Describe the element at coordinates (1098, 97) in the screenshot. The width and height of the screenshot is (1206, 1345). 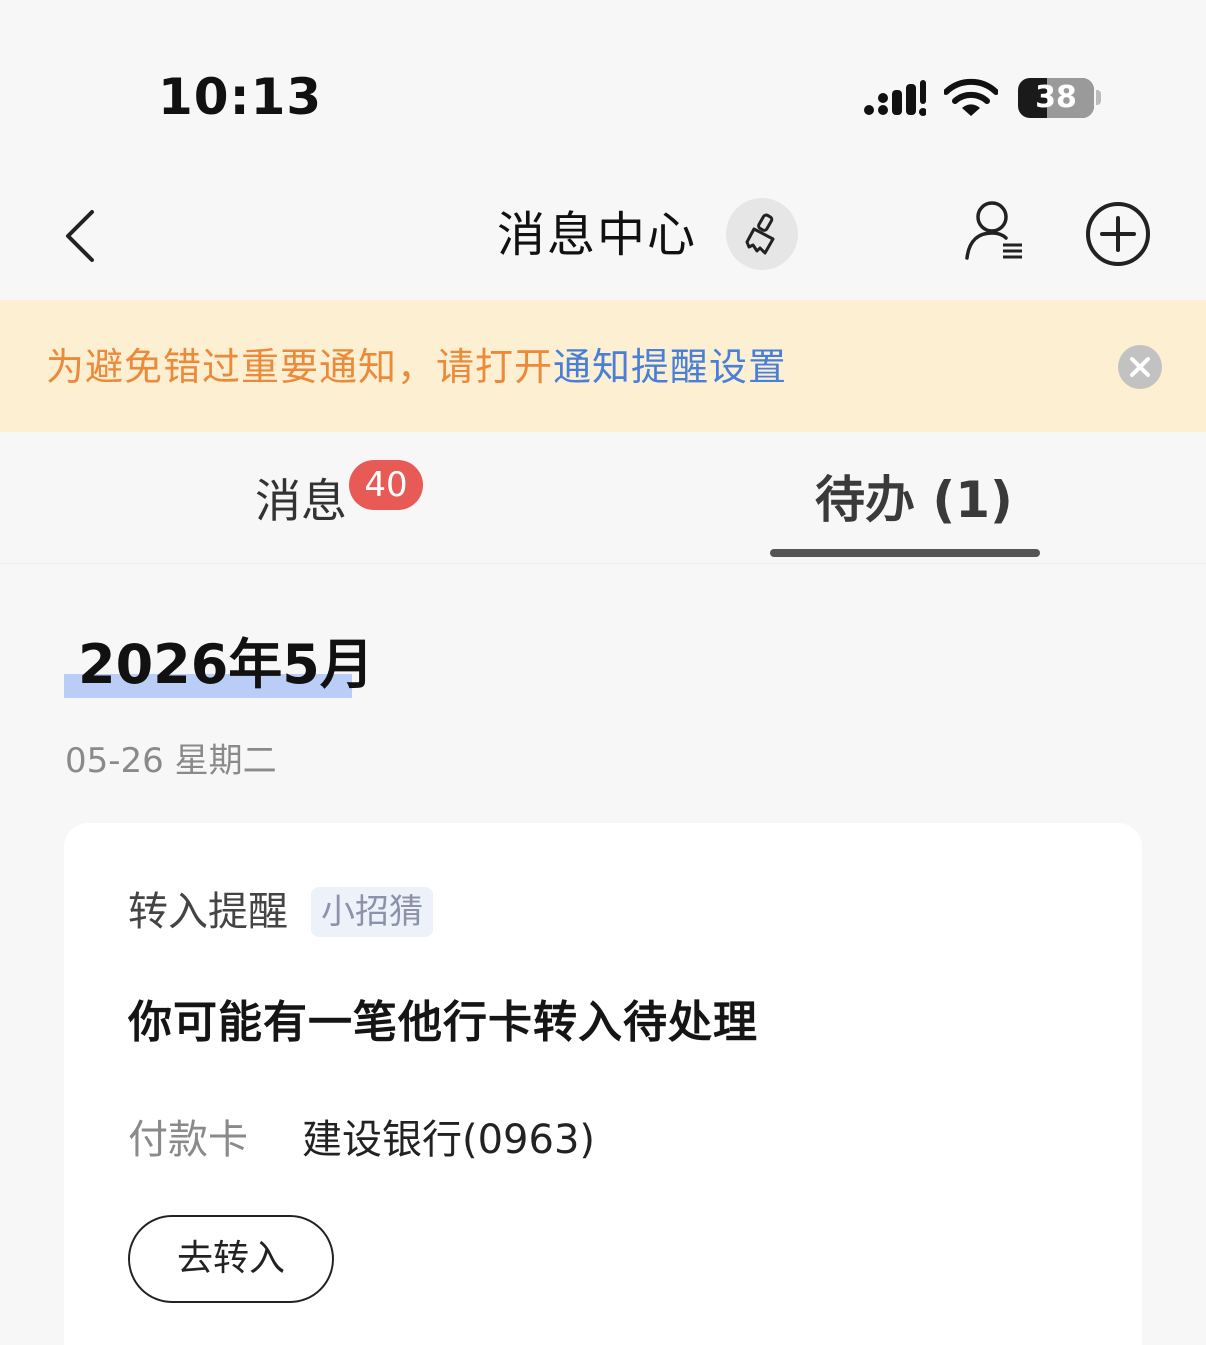
I see `battery-cap` at that location.